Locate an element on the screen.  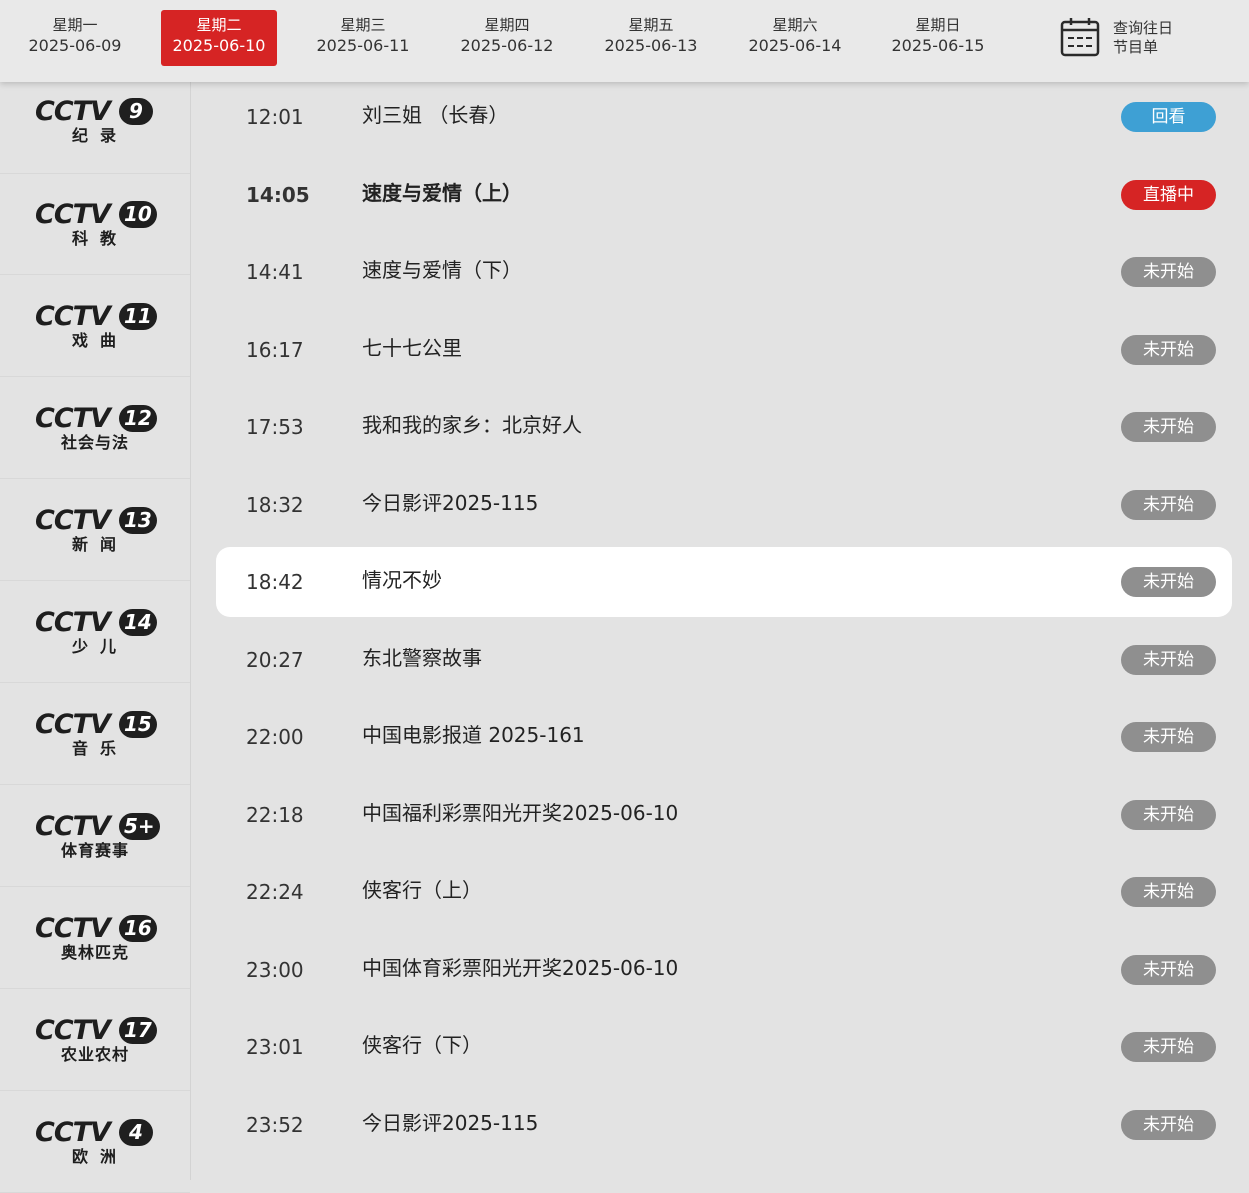
live-badge: 直播中 is located at coordinates (1168, 195).